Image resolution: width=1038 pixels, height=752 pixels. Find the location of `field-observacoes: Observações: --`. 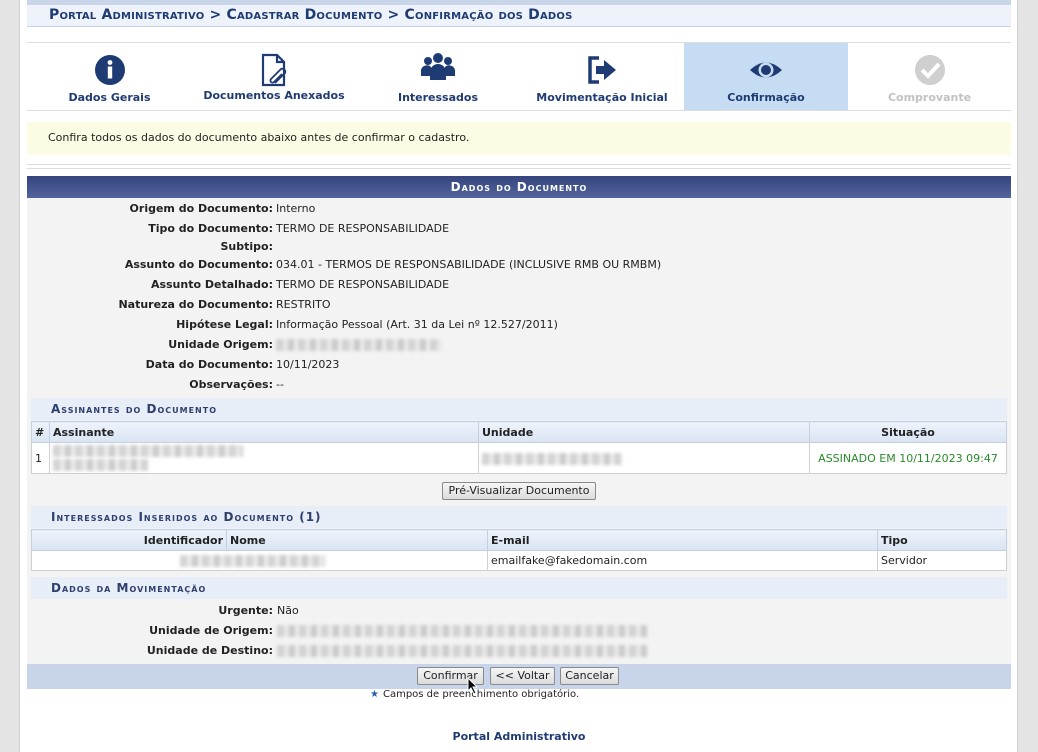

field-observacoes: Observações: -- is located at coordinates (517, 385).